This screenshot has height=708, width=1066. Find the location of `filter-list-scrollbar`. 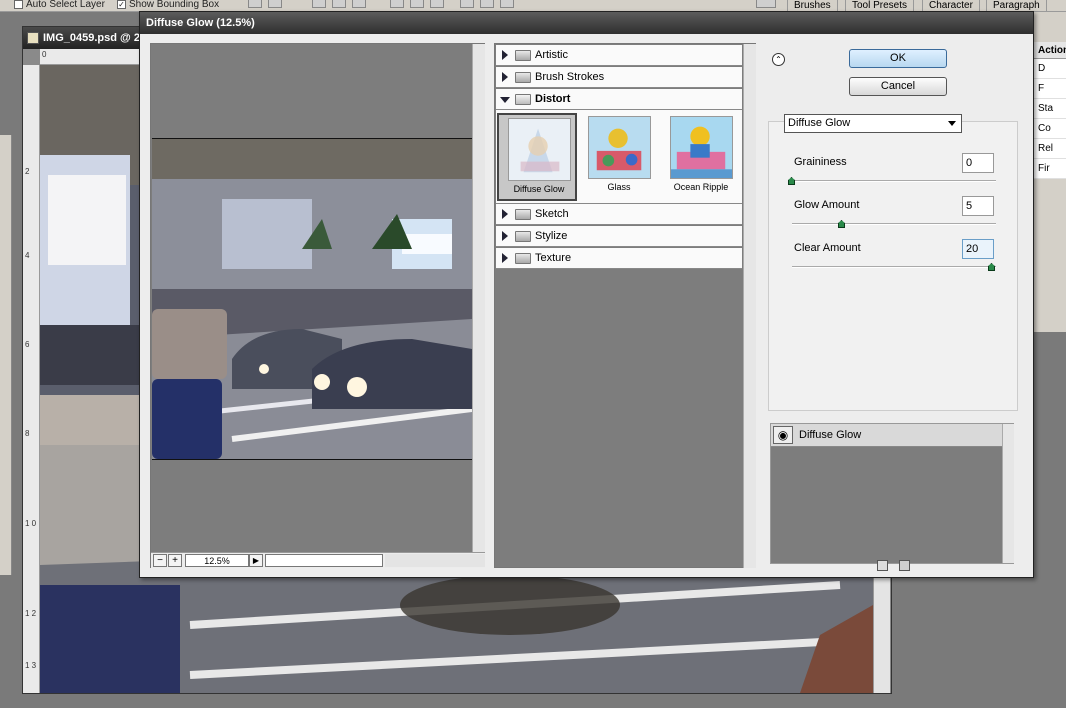

filter-list-scrollbar is located at coordinates (749, 306).